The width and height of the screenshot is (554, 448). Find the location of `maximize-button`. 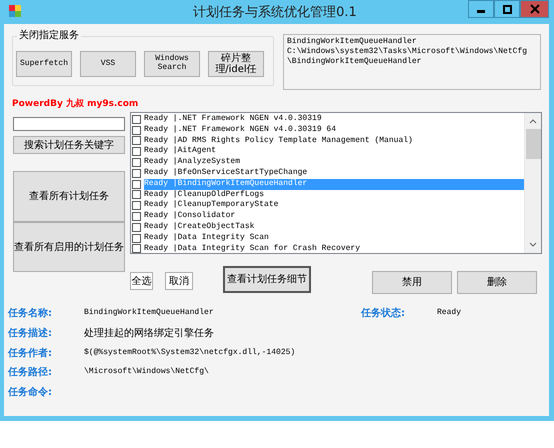

maximize-button is located at coordinates (507, 9).